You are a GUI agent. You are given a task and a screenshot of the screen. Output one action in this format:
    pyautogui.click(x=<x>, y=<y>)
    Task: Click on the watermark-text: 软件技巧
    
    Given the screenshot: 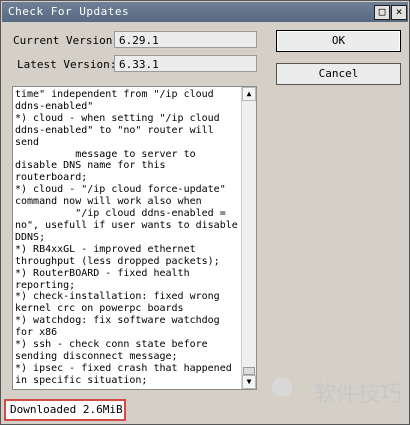 What is the action you would take?
    pyautogui.click(x=357, y=394)
    